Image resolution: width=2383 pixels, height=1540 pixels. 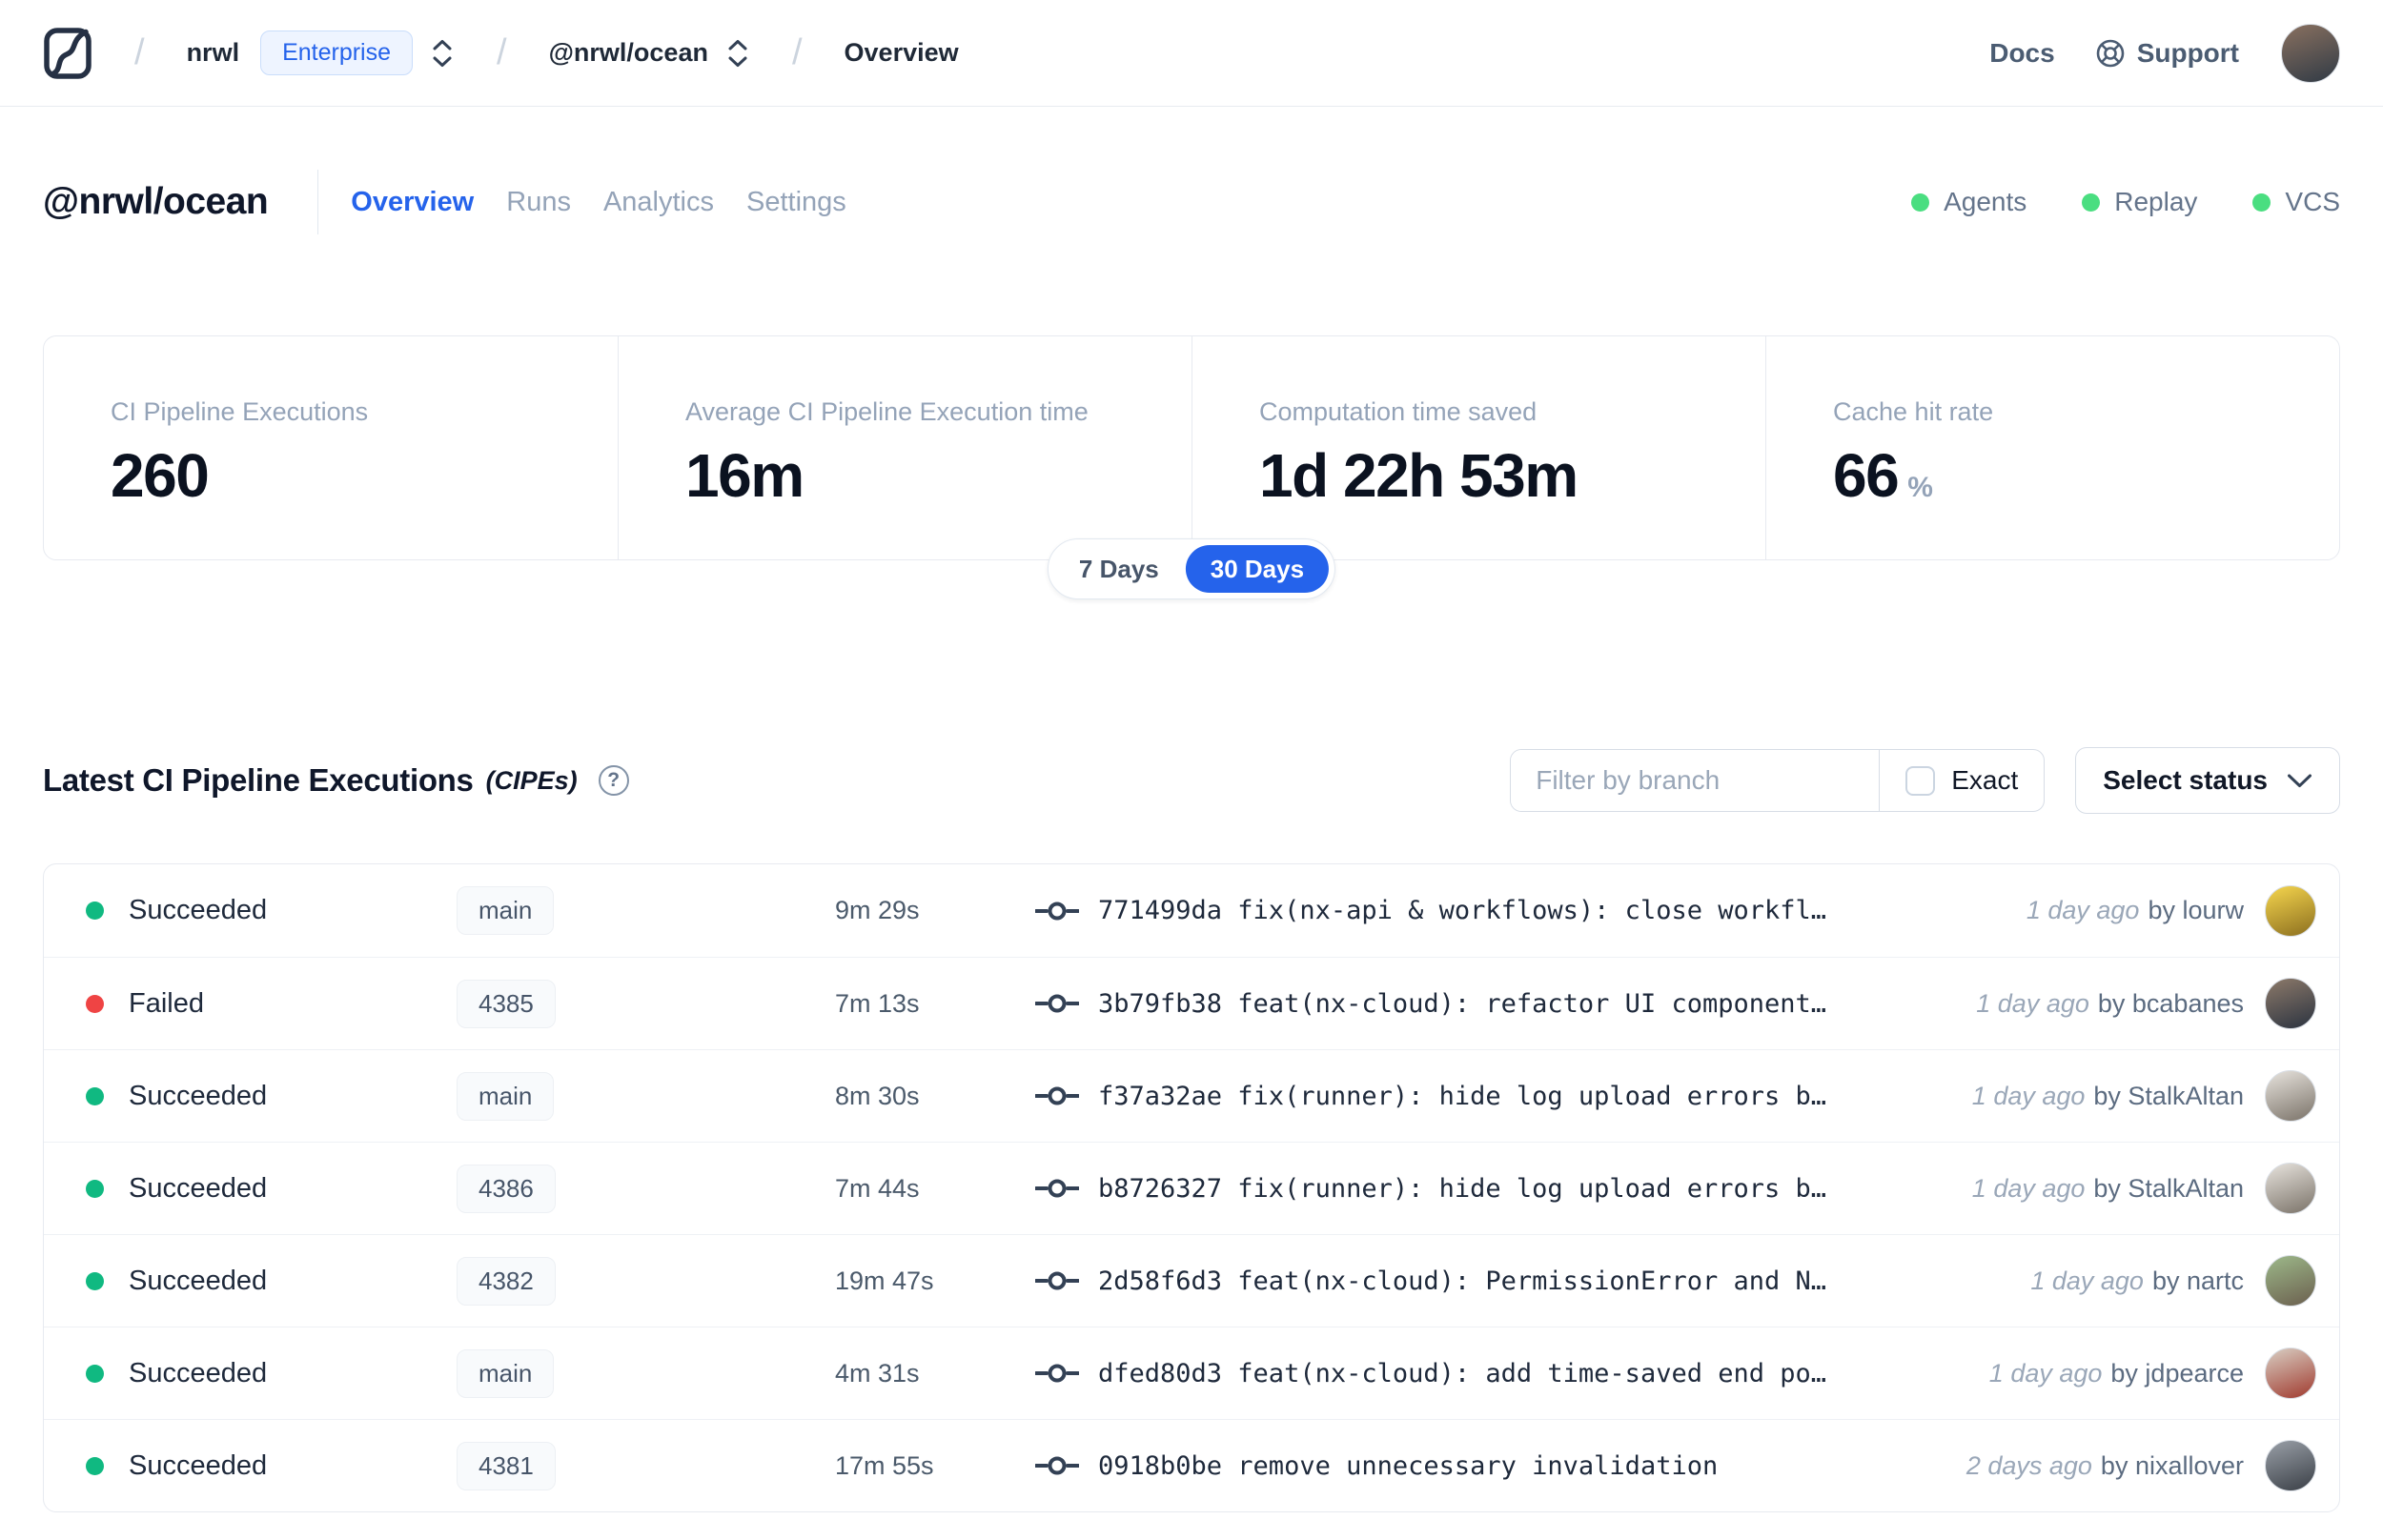 What do you see at coordinates (413, 202) in the screenshot?
I see `tab-overview: Overview` at bounding box center [413, 202].